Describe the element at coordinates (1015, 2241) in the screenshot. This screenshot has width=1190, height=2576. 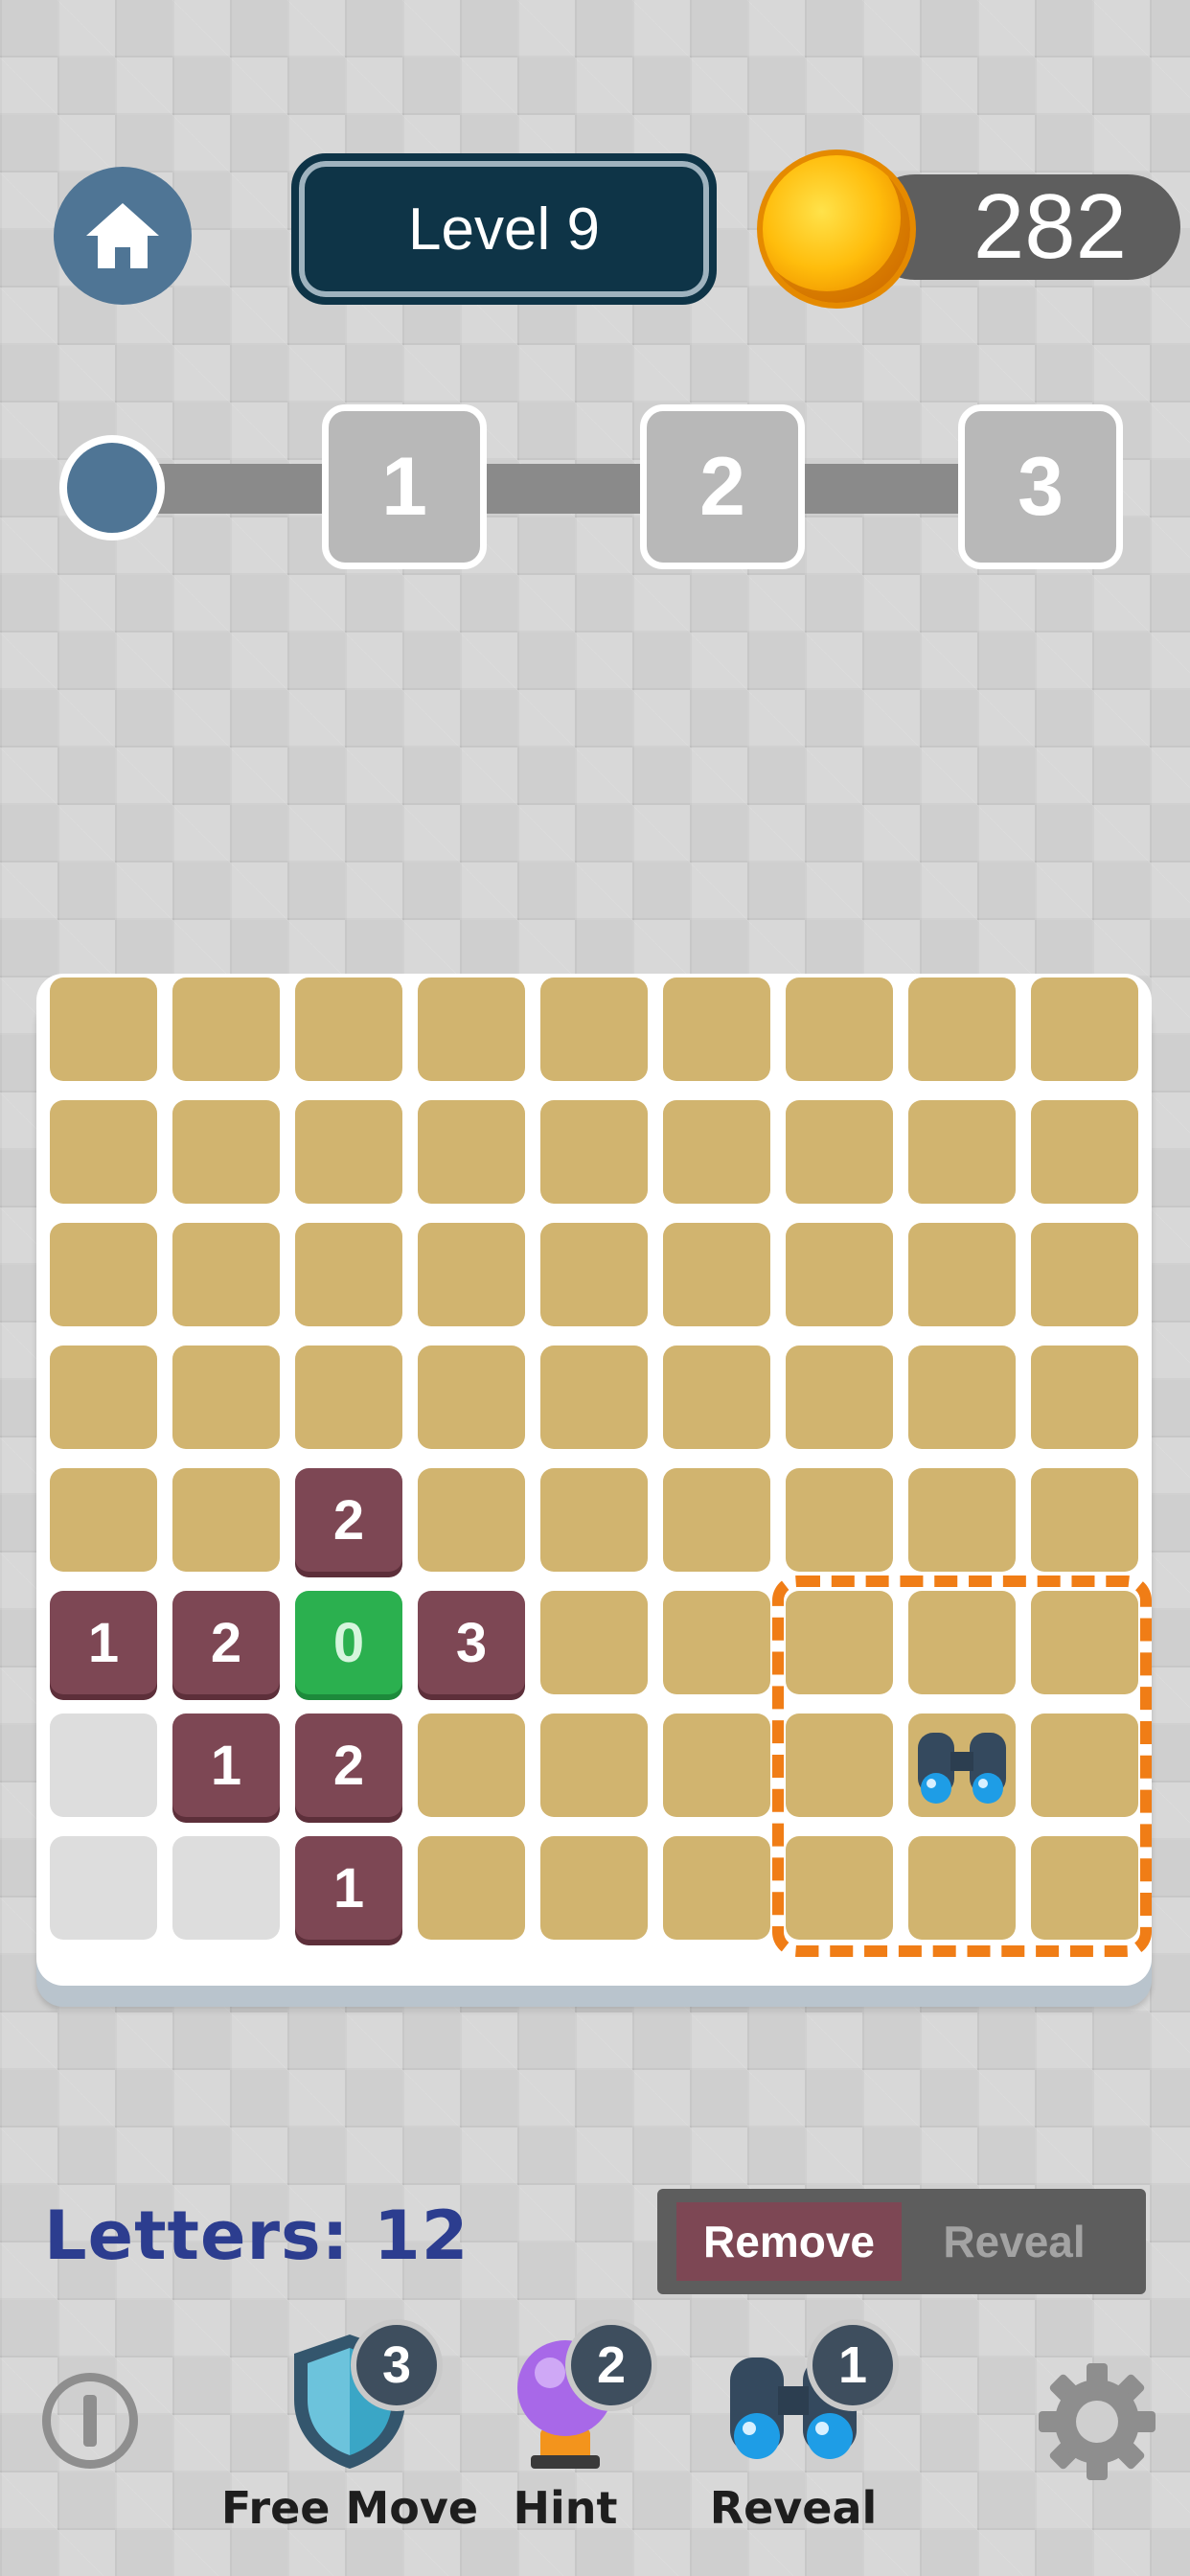
I see `mode-reveal-option: Reveal` at that location.